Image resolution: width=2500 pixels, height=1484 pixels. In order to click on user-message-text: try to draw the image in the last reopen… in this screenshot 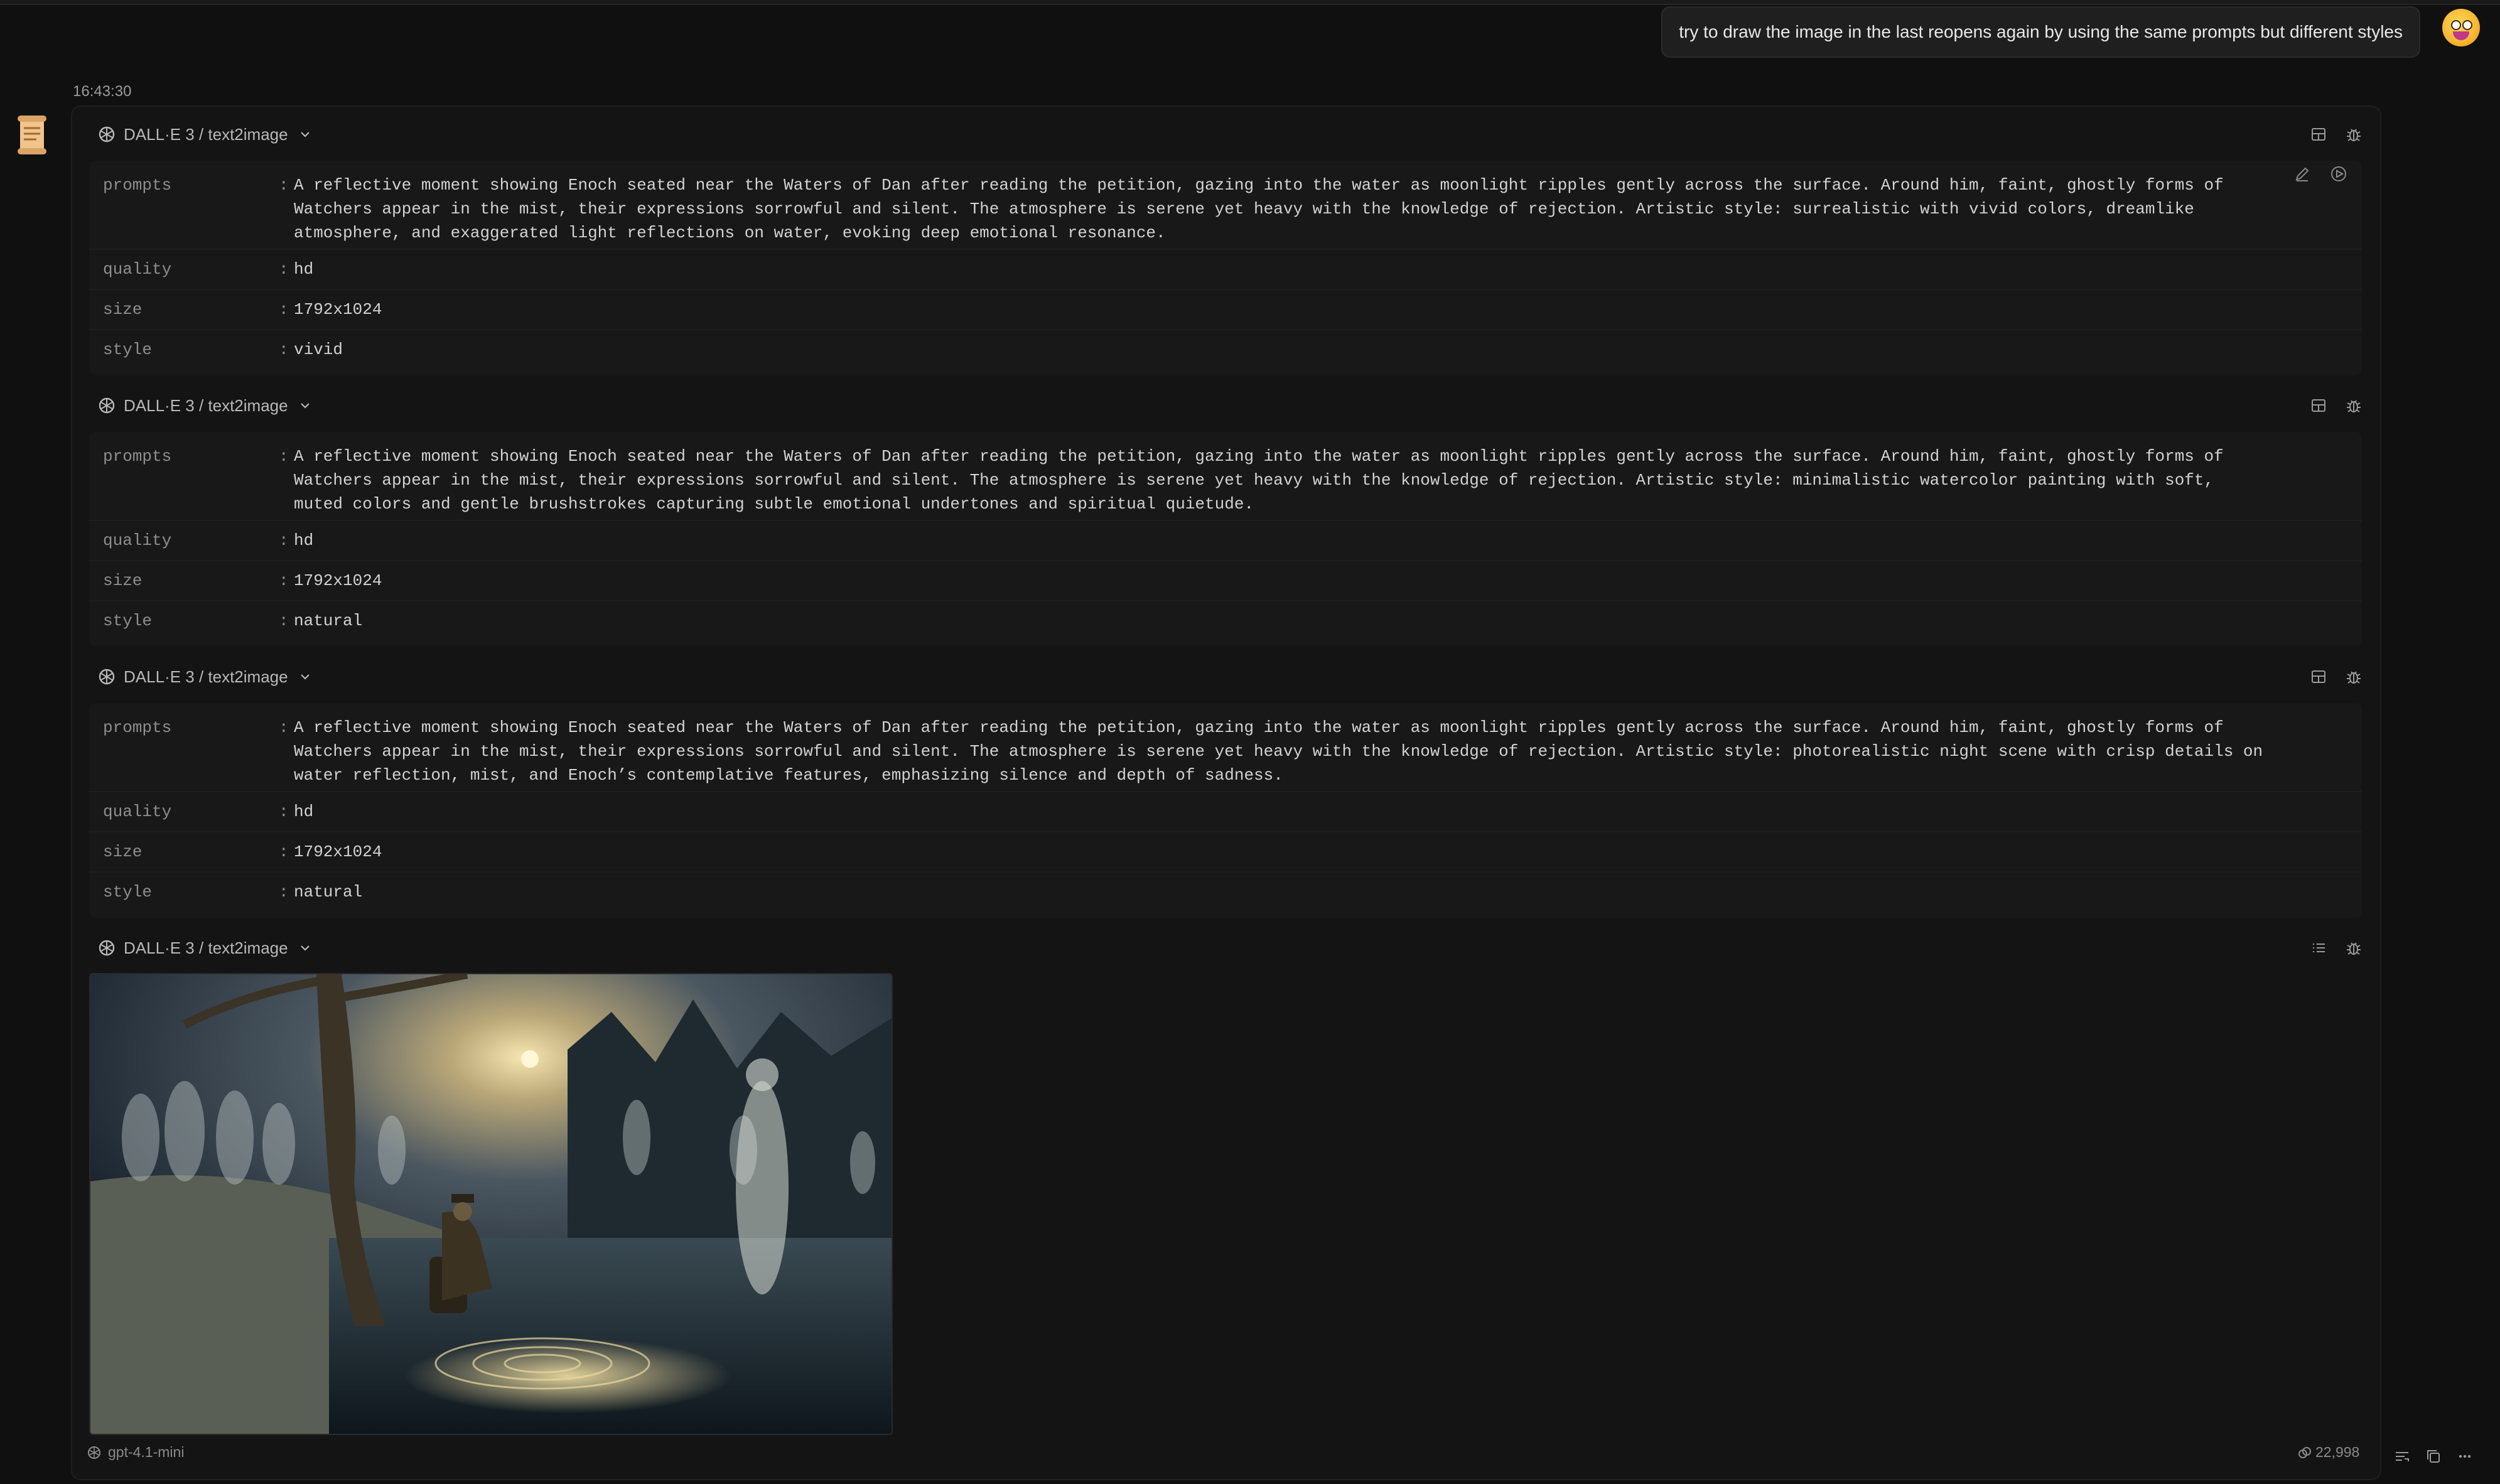, I will do `click(2041, 31)`.